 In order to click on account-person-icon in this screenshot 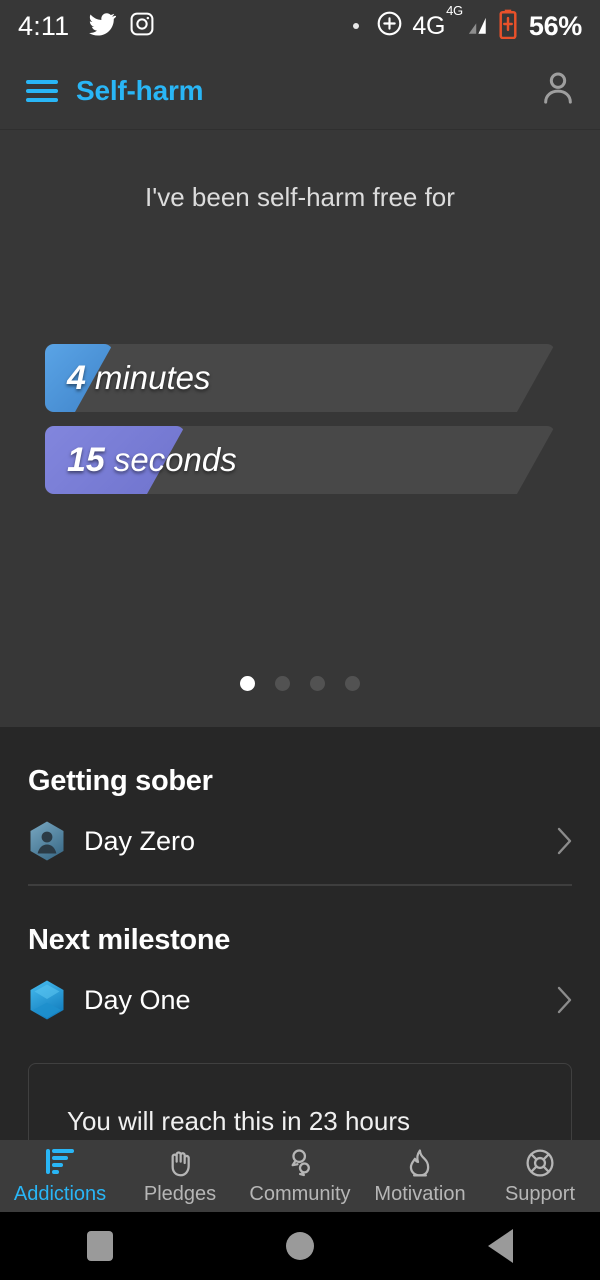, I will do `click(558, 90)`.